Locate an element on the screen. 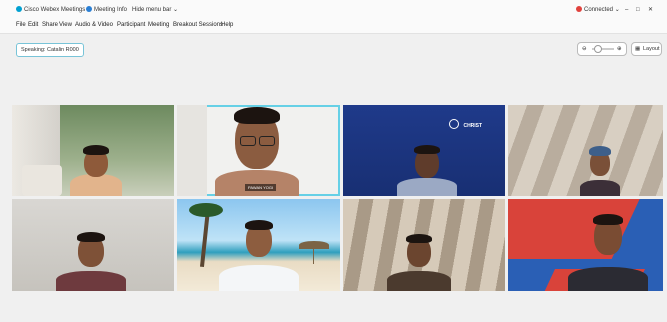 Image resolution: width=667 pixels, height=322 pixels. umbrella-pole is located at coordinates (313, 256).